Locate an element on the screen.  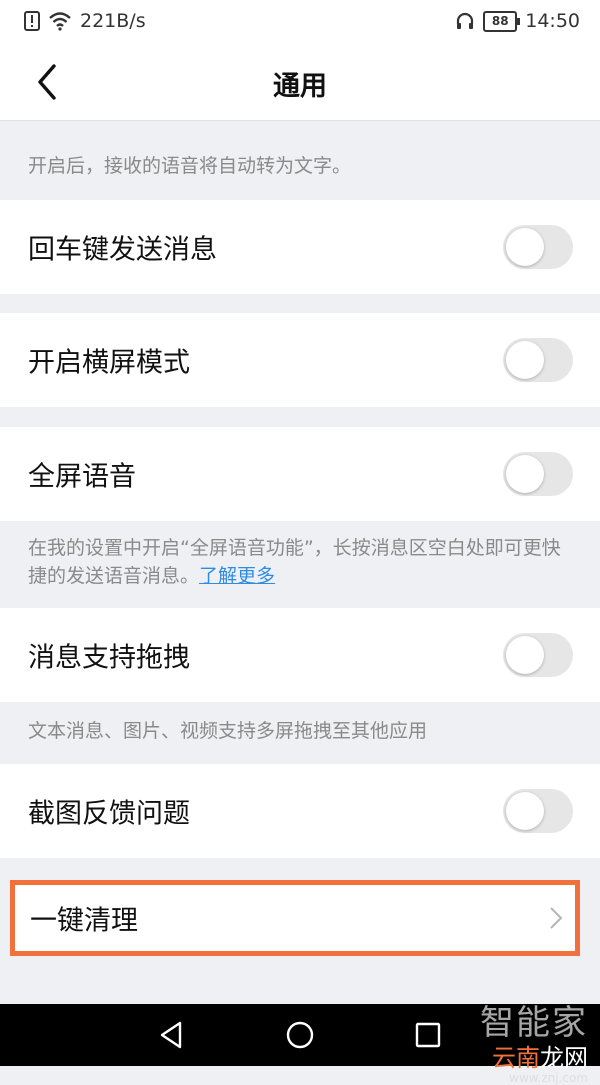
circle-home-icon is located at coordinates (300, 1035).